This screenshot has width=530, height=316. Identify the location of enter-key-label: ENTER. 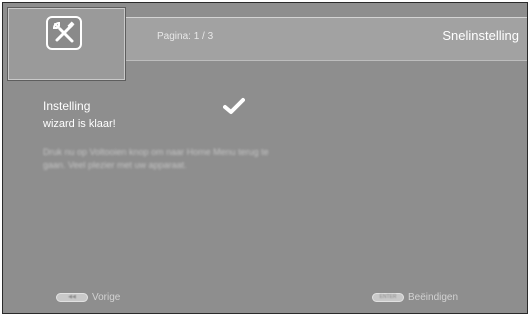
(388, 297).